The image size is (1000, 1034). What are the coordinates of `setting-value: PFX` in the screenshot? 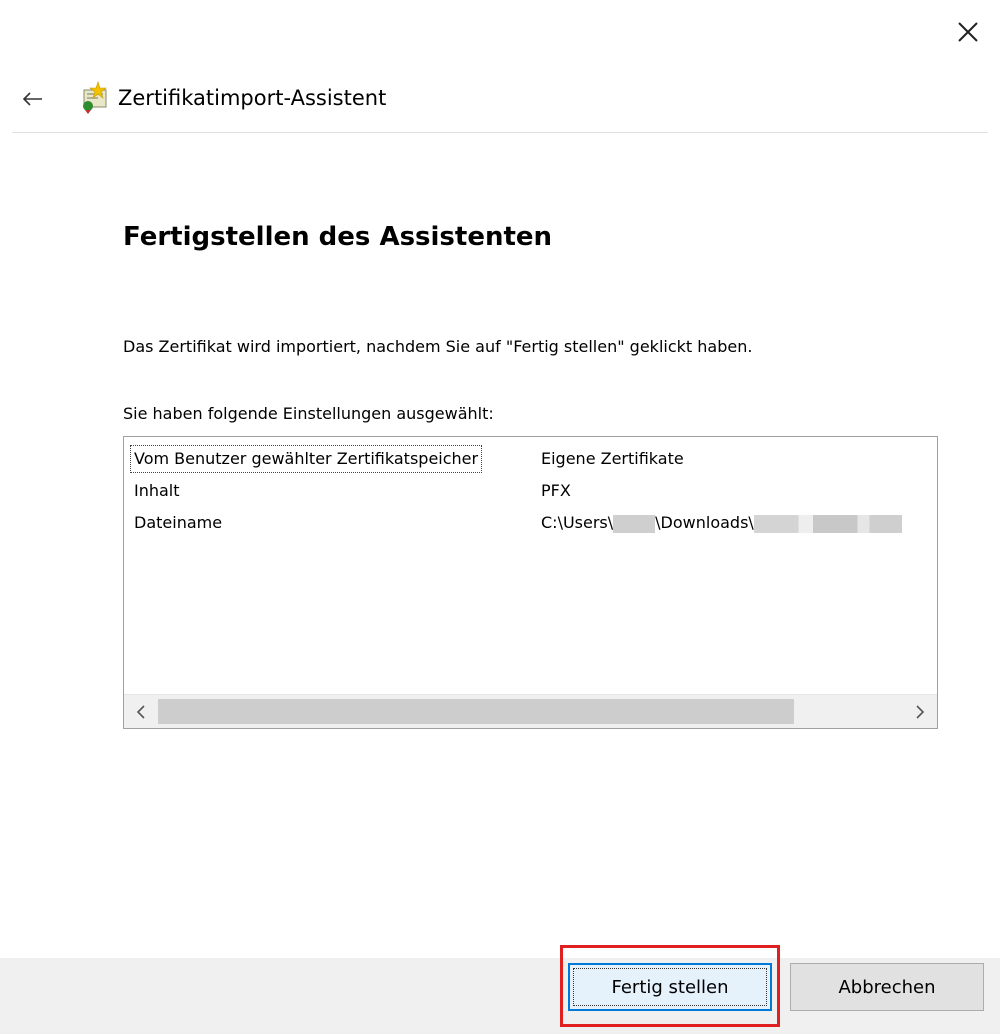 It's located at (556, 490).